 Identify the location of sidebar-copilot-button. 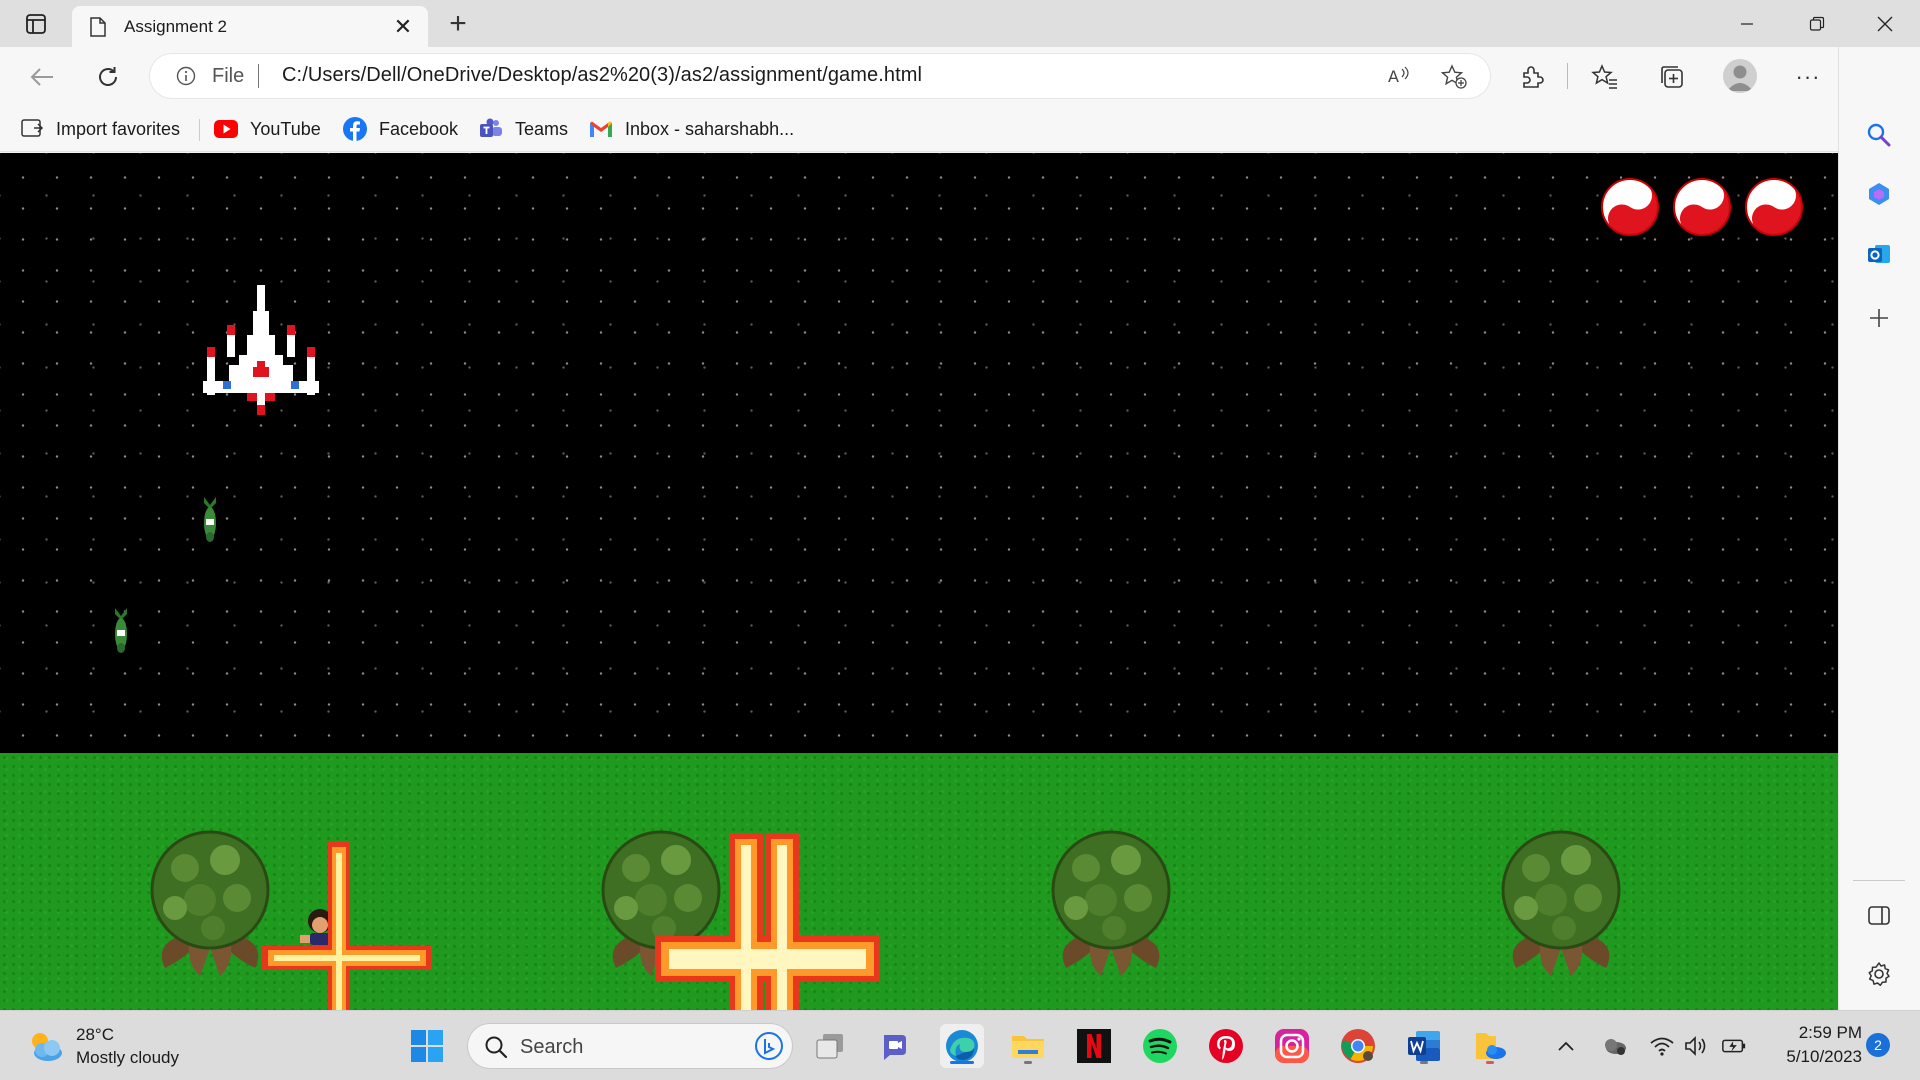
(1879, 194).